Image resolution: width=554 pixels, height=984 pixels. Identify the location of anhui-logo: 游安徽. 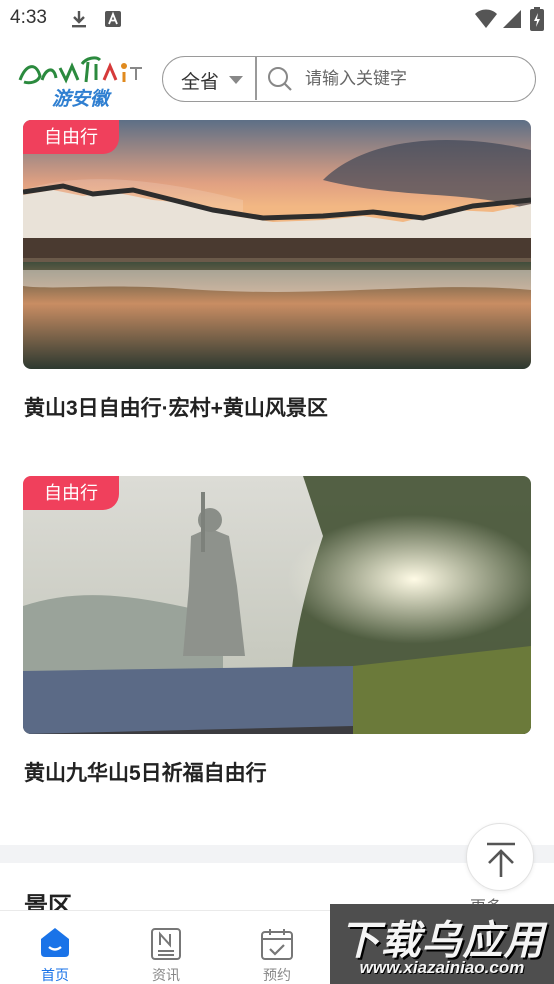
(81, 80).